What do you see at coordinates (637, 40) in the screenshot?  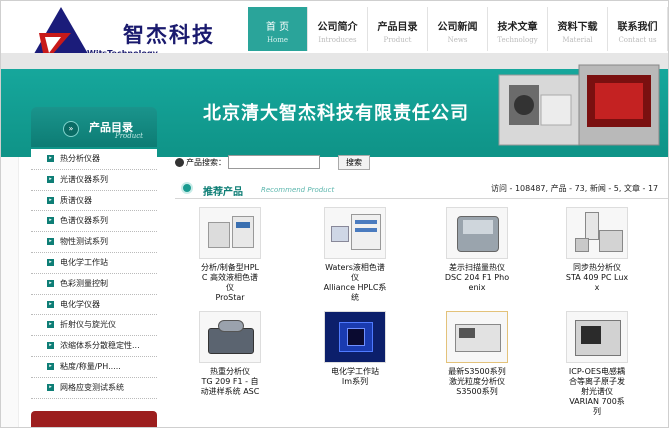 I see `nav-label-en: Contact us` at bounding box center [637, 40].